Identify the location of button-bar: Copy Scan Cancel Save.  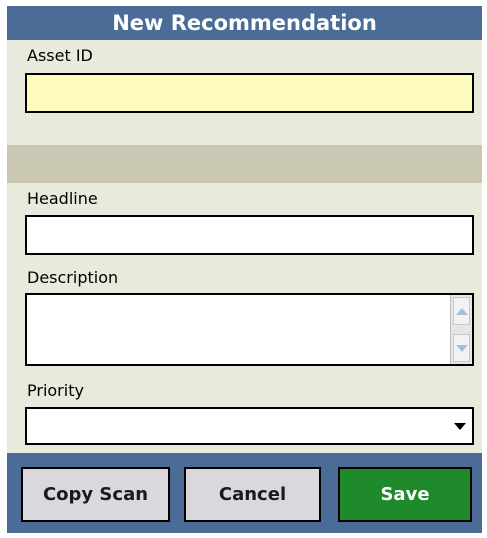
(244, 493).